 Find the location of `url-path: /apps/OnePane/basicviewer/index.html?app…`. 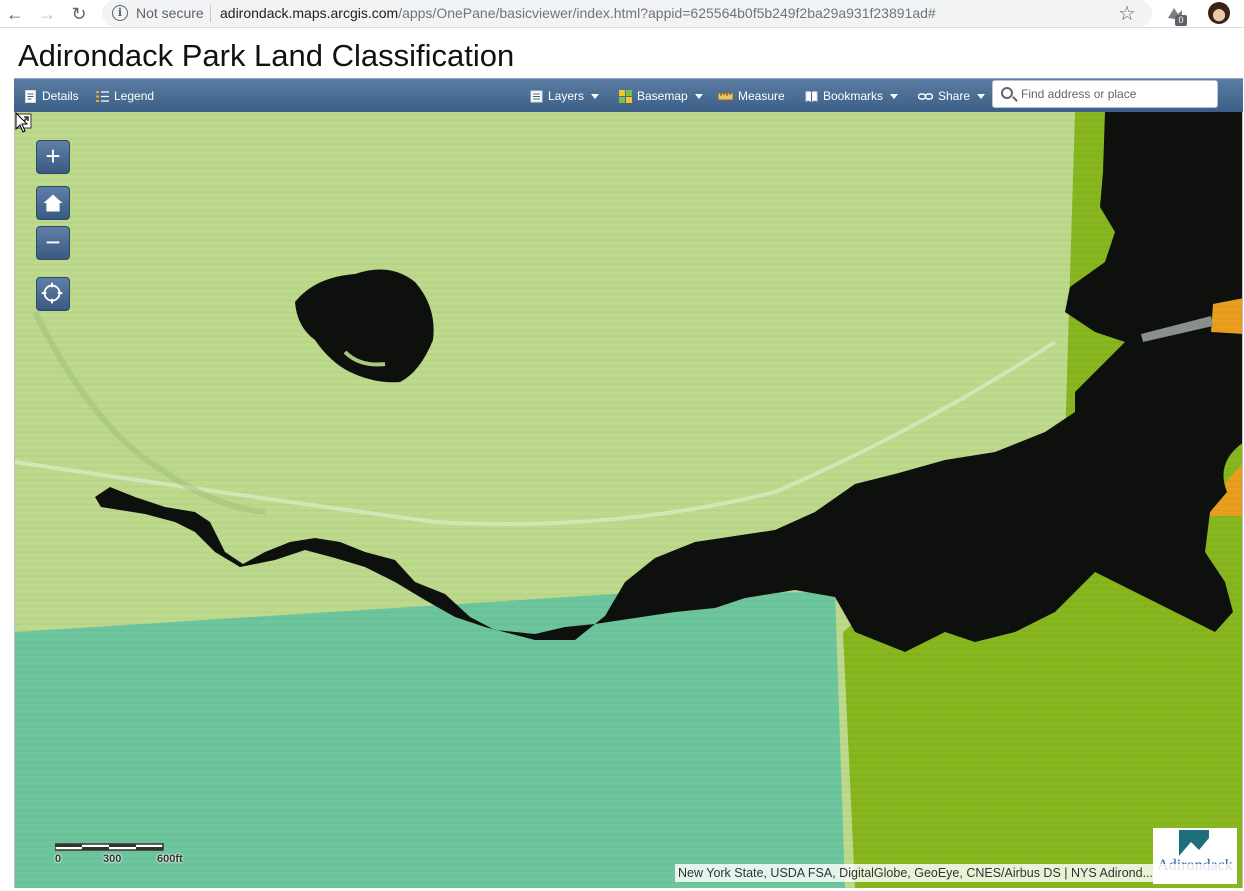

url-path: /apps/OnePane/basicviewer/index.html?app… is located at coordinates (667, 13).